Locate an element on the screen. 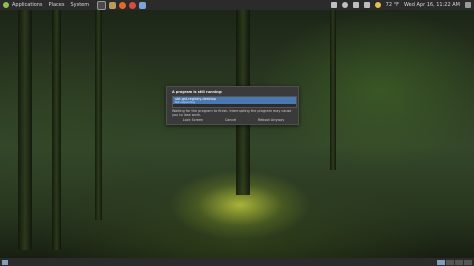 The image size is (474, 266). workspace-switcher is located at coordinates (454, 262).